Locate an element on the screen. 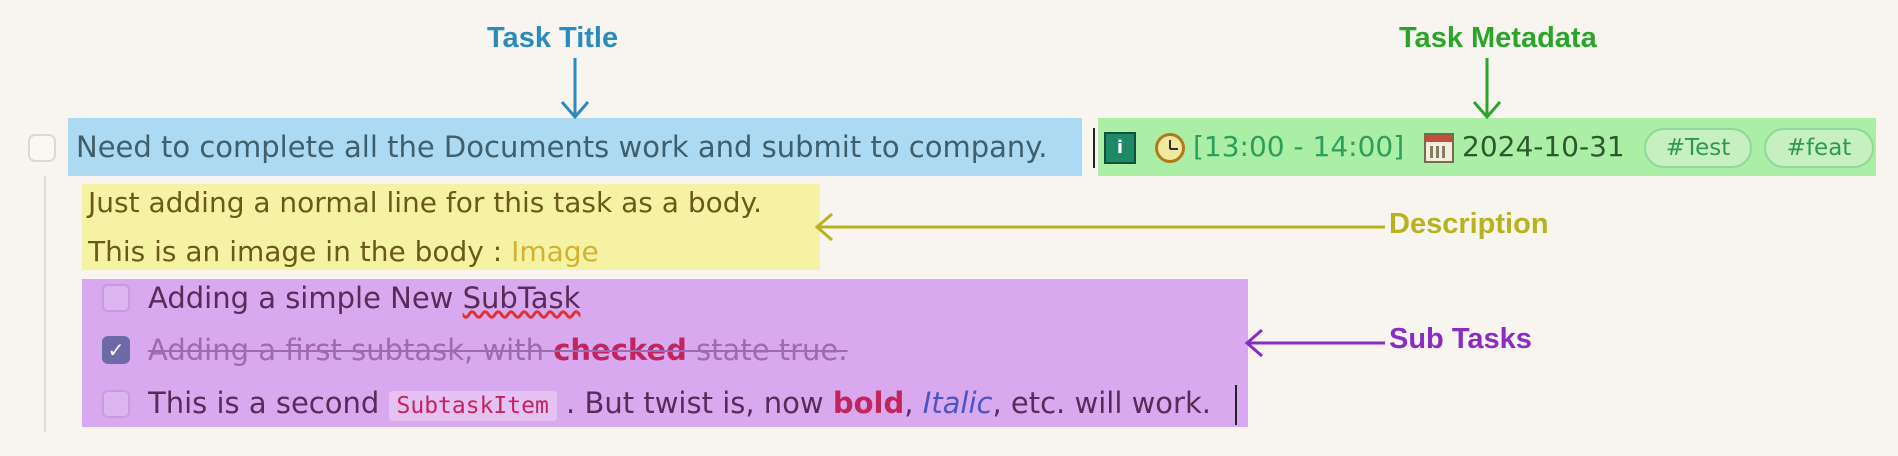 The height and width of the screenshot is (456, 1898). subtask-3-bold: bold is located at coordinates (868, 403).